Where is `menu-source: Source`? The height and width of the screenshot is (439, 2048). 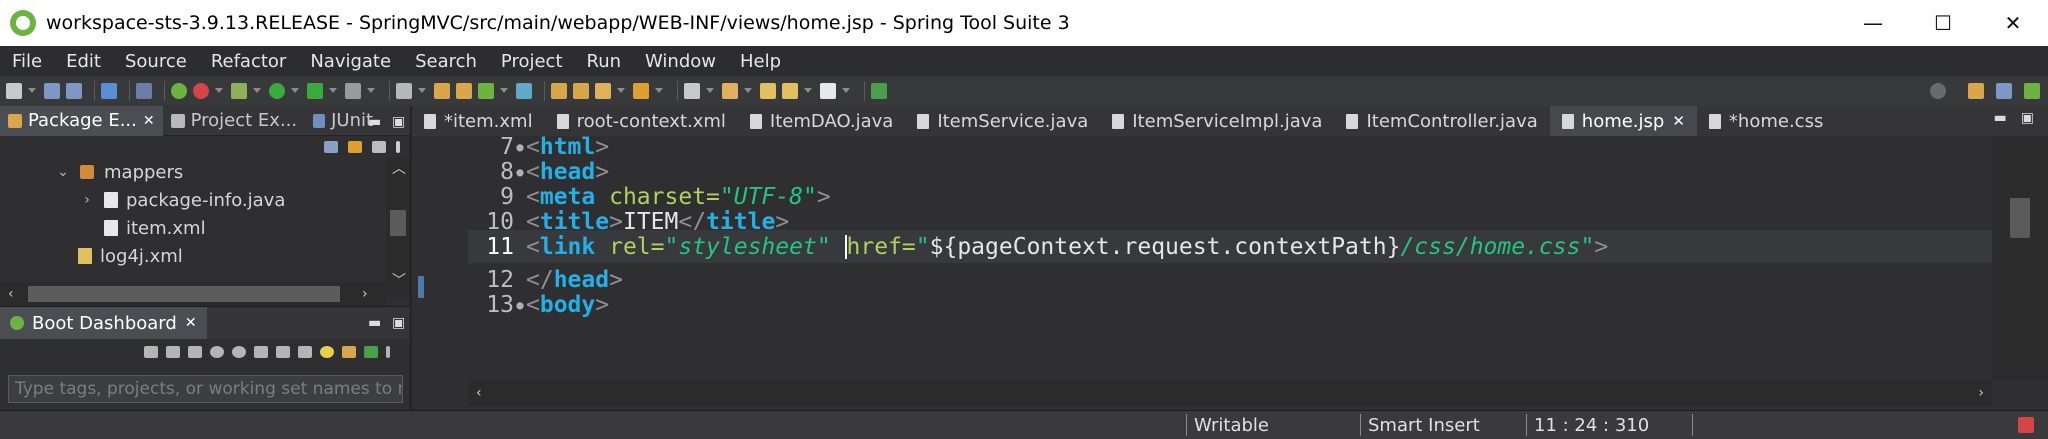 menu-source: Source is located at coordinates (156, 61).